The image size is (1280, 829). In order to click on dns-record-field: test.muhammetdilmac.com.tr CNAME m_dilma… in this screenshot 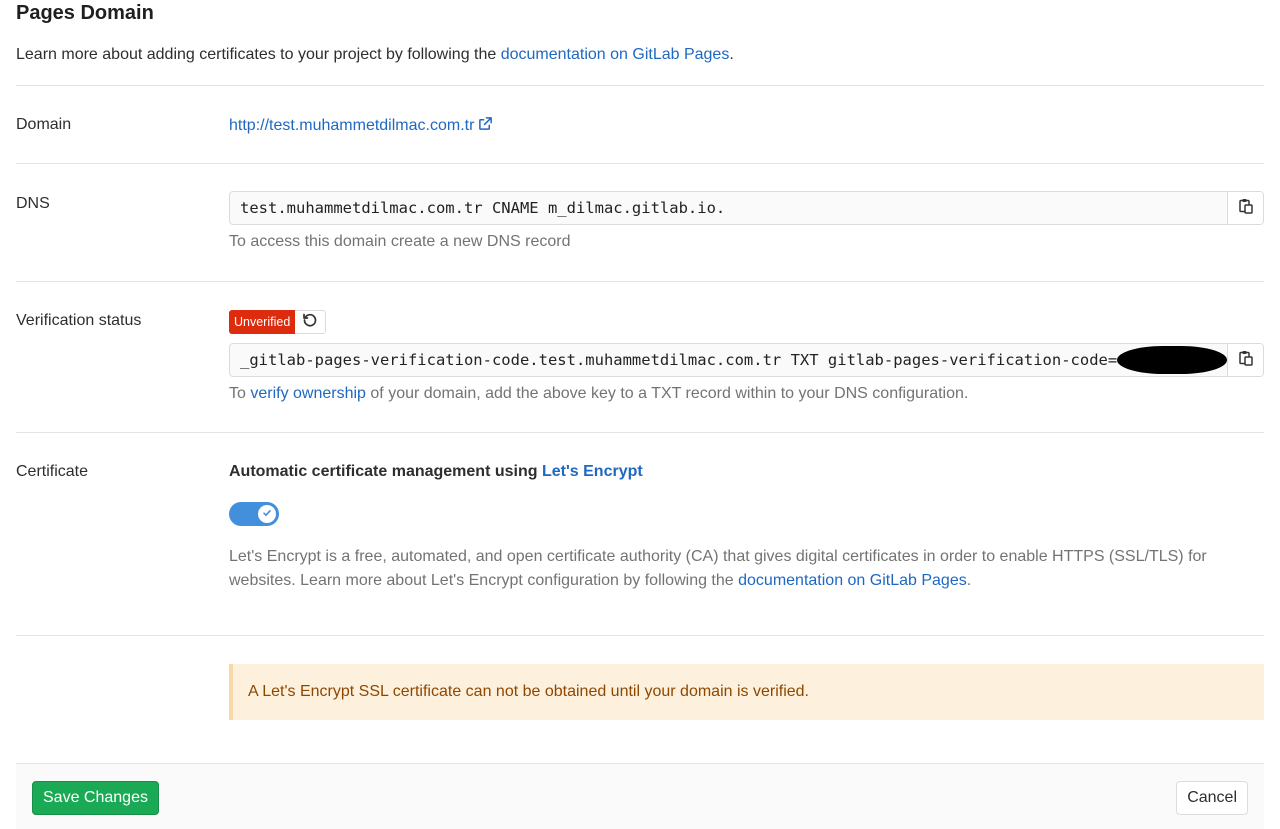, I will do `click(746, 208)`.